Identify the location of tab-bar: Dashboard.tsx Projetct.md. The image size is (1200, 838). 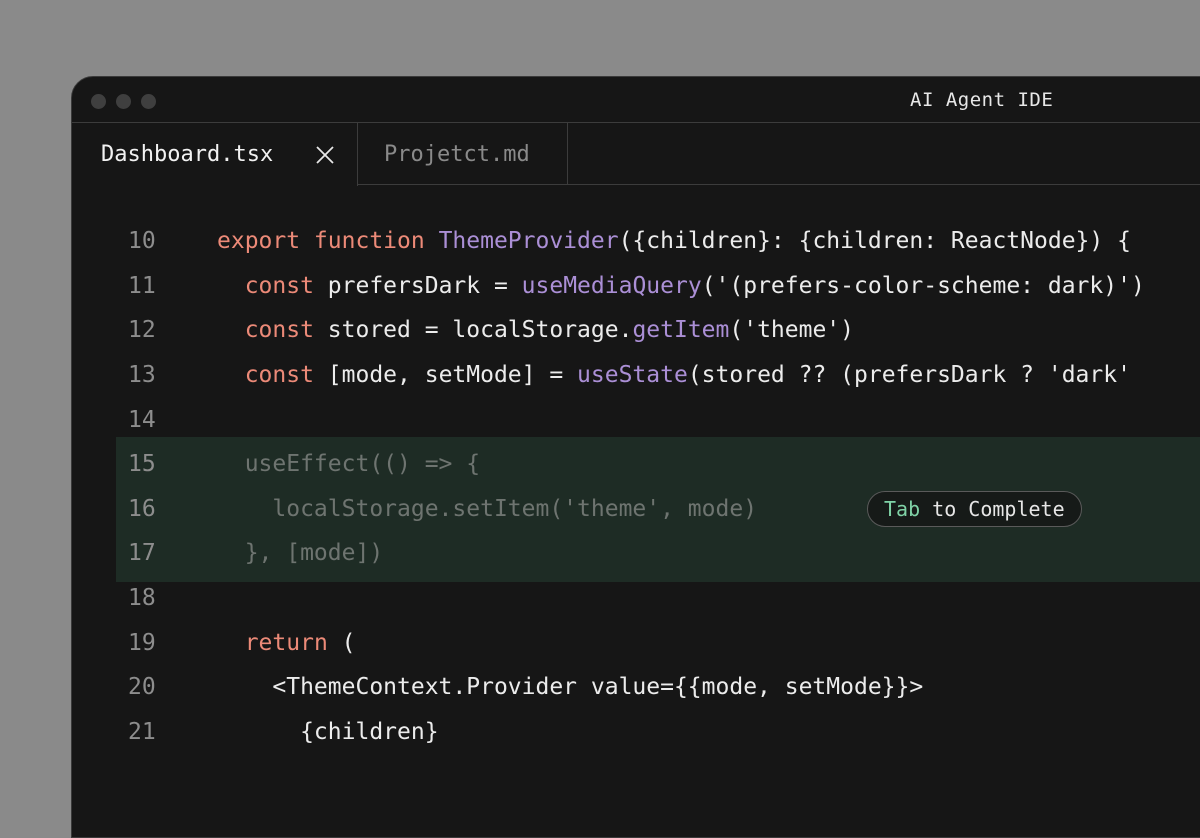
(636, 154).